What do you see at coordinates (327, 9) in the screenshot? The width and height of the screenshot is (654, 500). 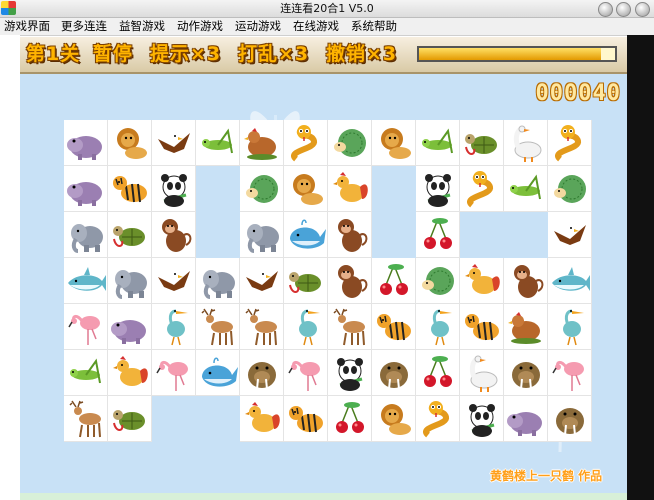 I see `title-bar: 连连看20合1 V5.0` at bounding box center [327, 9].